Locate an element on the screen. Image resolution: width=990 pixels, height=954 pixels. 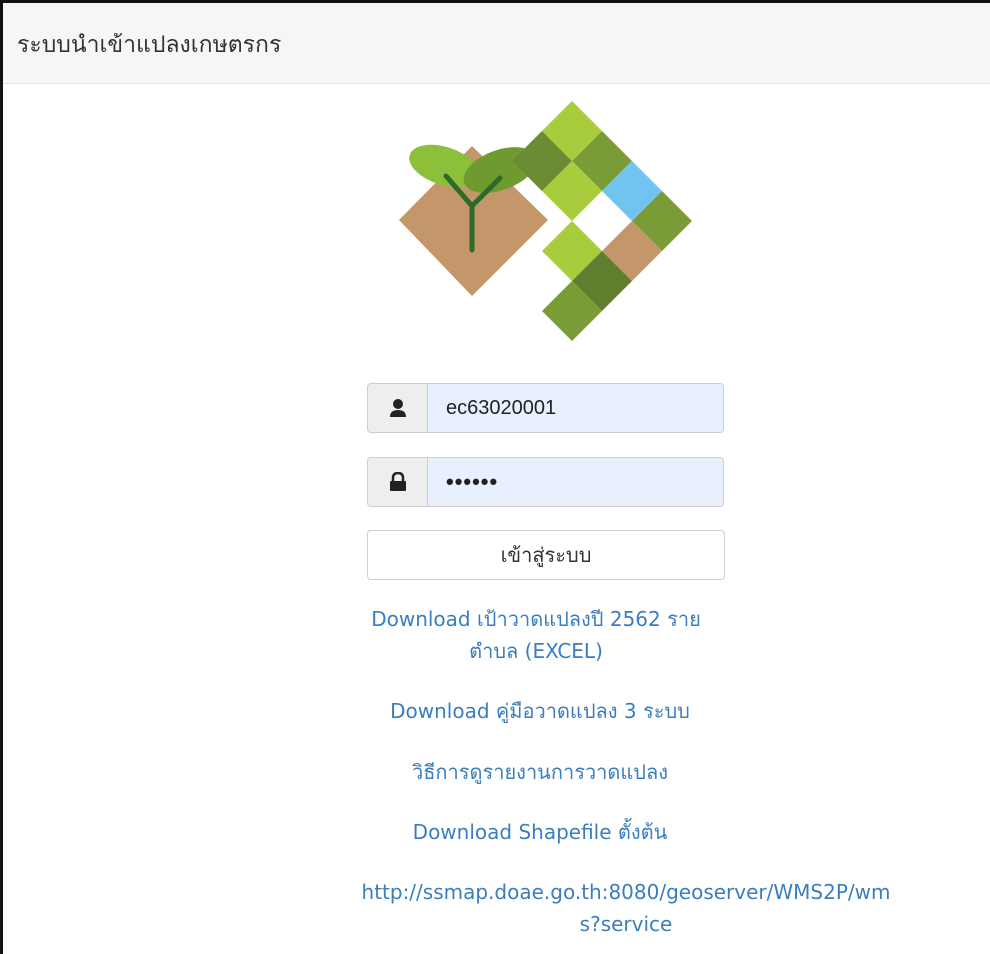
header-bar: ระบบนำเข้าแปลงเกษตรกร is located at coordinates (496, 43).